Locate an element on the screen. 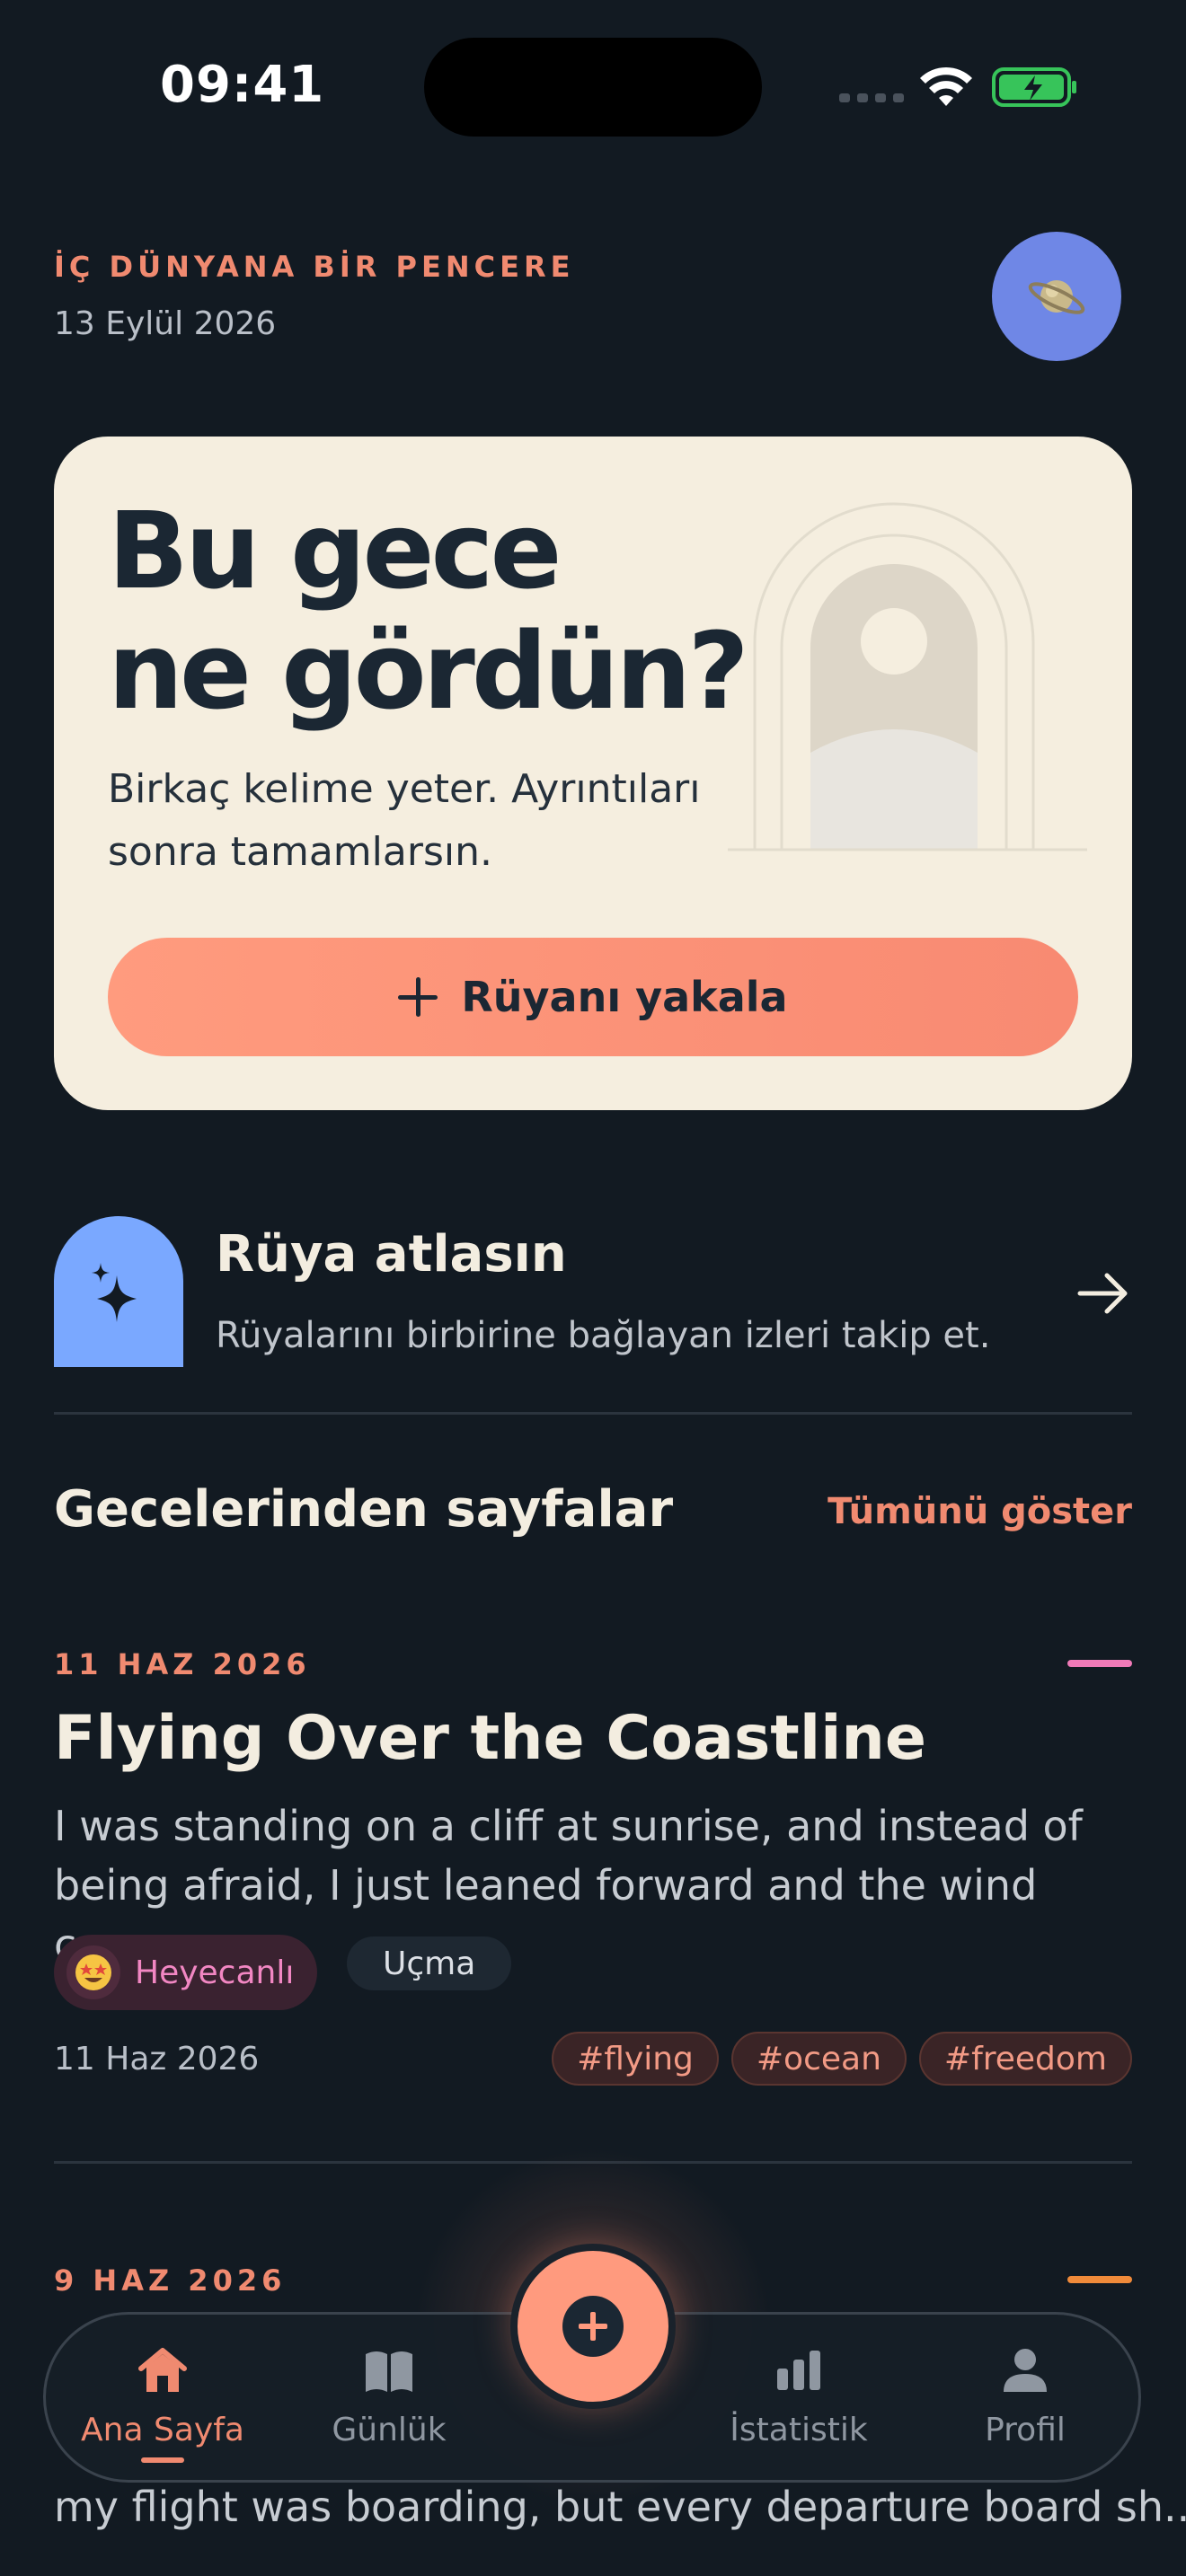  person-icon is located at coordinates (1025, 2370).